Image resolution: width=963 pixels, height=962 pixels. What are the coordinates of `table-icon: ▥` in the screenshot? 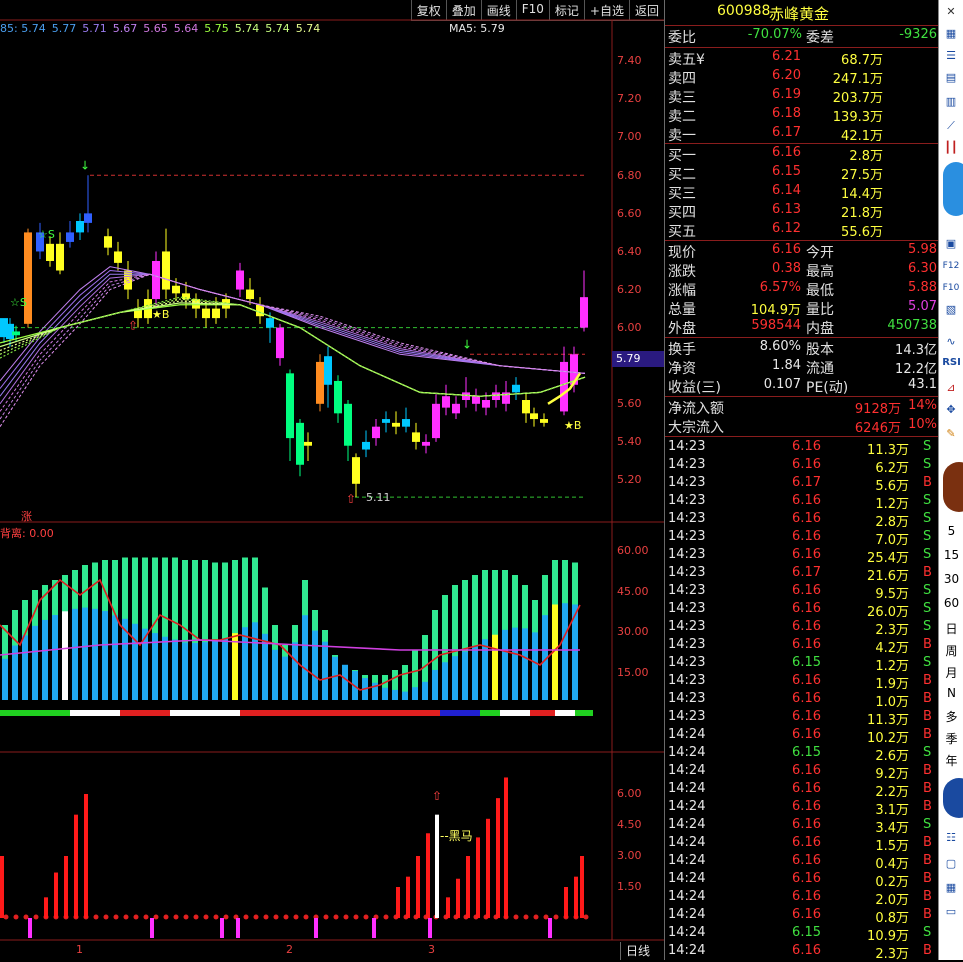 It's located at (951, 102).